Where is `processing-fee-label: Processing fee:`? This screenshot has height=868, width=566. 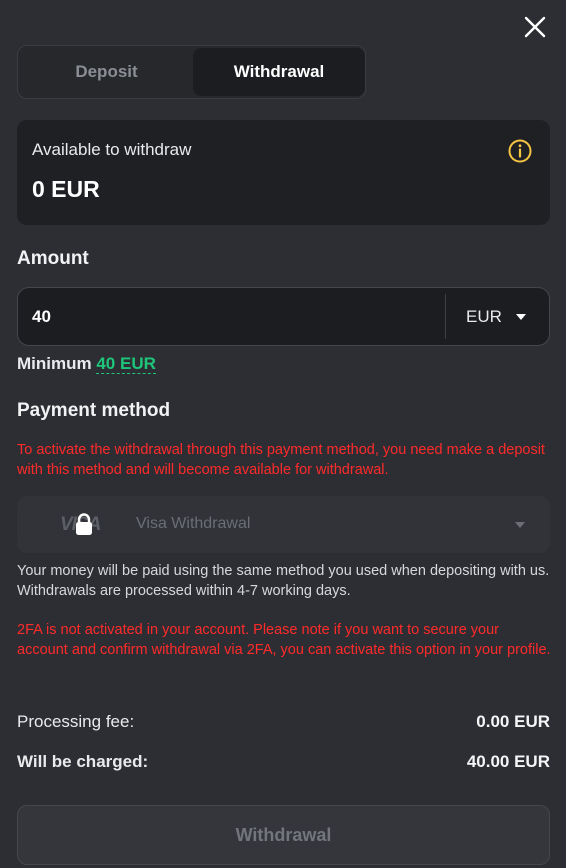
processing-fee-label: Processing fee: is located at coordinates (76, 721).